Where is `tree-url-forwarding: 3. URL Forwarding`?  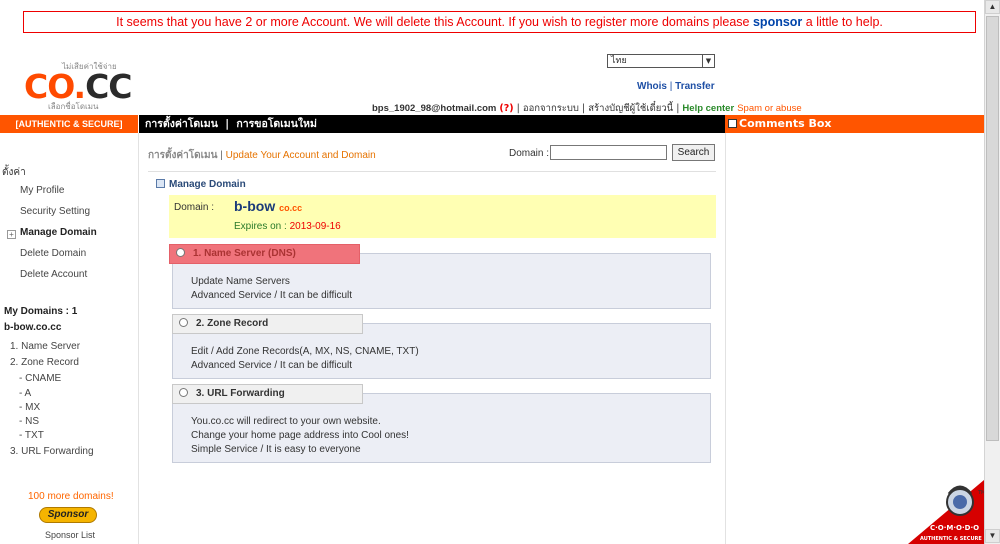 tree-url-forwarding: 3. URL Forwarding is located at coordinates (52, 451).